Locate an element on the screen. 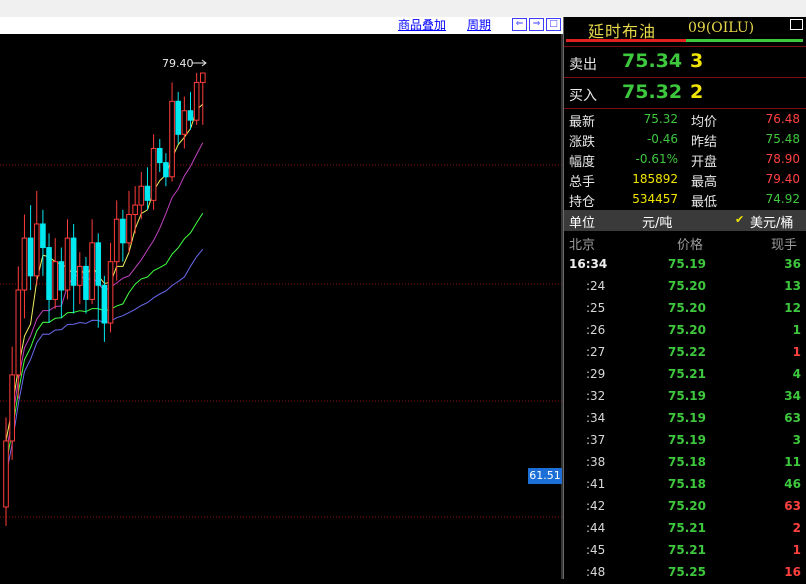 Image resolution: width=806 pixels, height=584 pixels. tick-header-time: 北京 is located at coordinates (582, 245).